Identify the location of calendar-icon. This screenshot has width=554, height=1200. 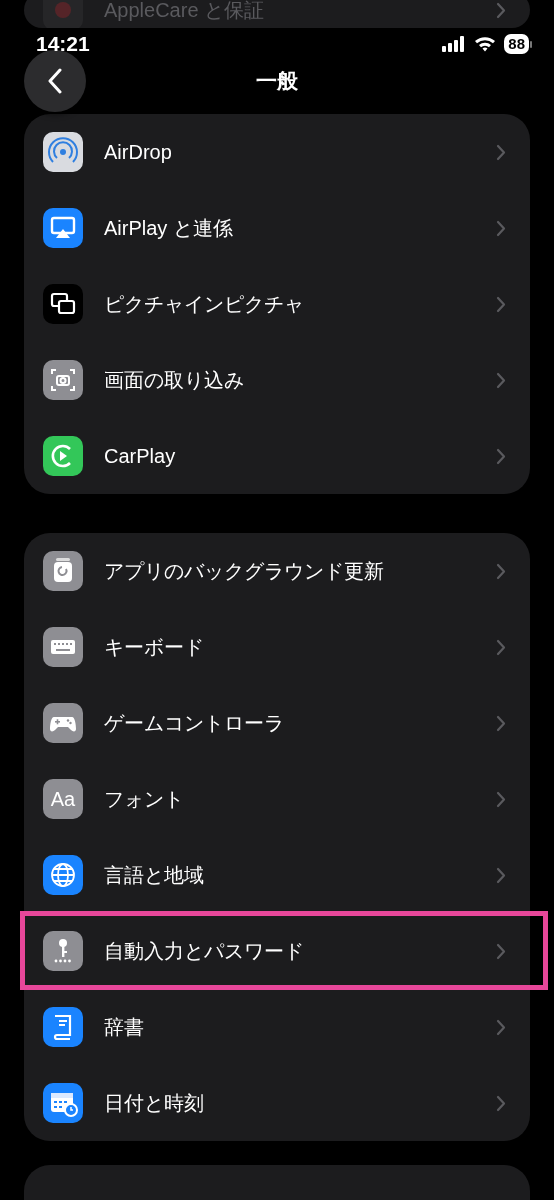
(63, 1103).